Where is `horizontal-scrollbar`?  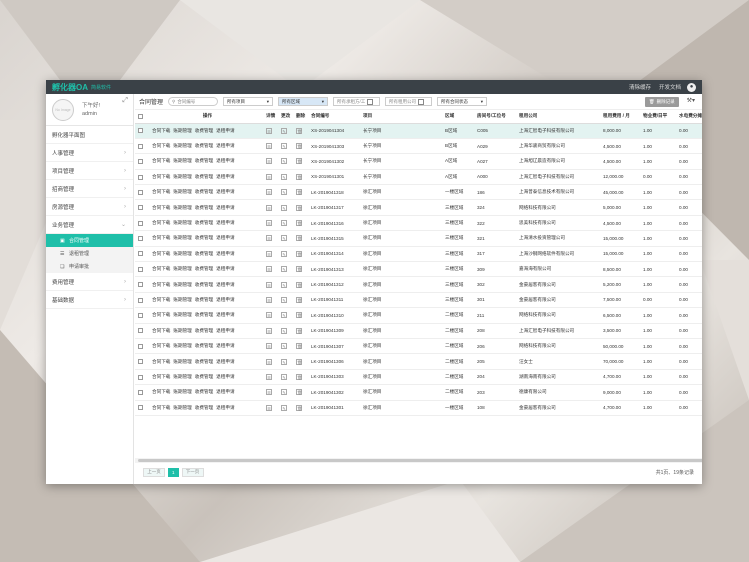
horizontal-scrollbar is located at coordinates (418, 460).